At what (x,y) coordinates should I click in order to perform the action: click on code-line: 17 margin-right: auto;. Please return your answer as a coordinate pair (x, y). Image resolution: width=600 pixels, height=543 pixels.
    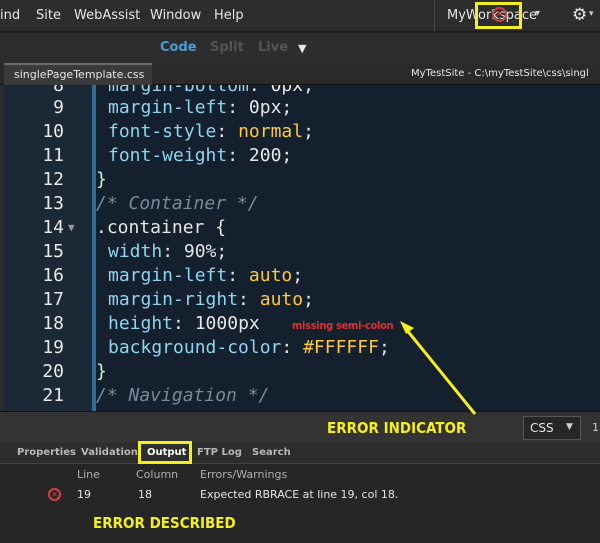
    Looking at the image, I should click on (302, 300).